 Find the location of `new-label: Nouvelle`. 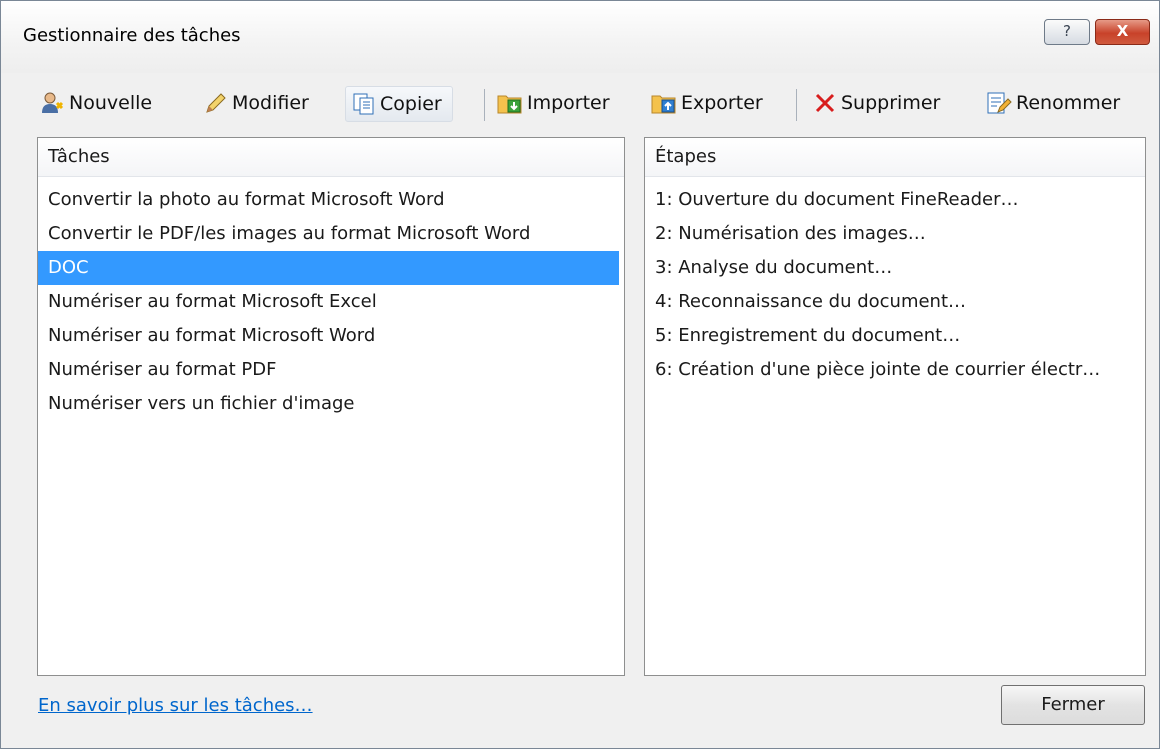

new-label: Nouvelle is located at coordinates (111, 103).